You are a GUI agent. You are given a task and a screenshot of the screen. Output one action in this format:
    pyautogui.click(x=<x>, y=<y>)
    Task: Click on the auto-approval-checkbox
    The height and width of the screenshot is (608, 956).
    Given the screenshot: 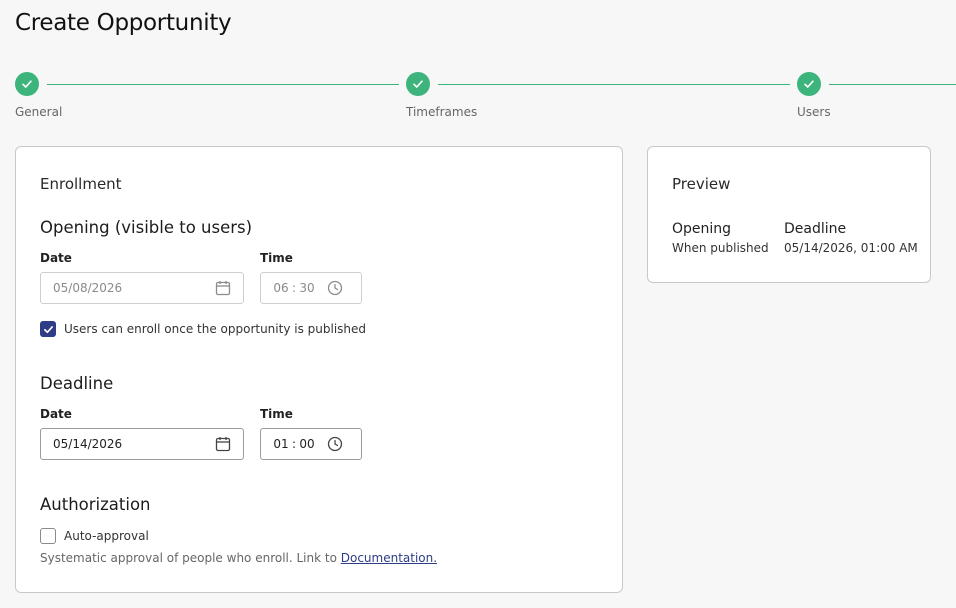 What is the action you would take?
    pyautogui.click(x=48, y=536)
    